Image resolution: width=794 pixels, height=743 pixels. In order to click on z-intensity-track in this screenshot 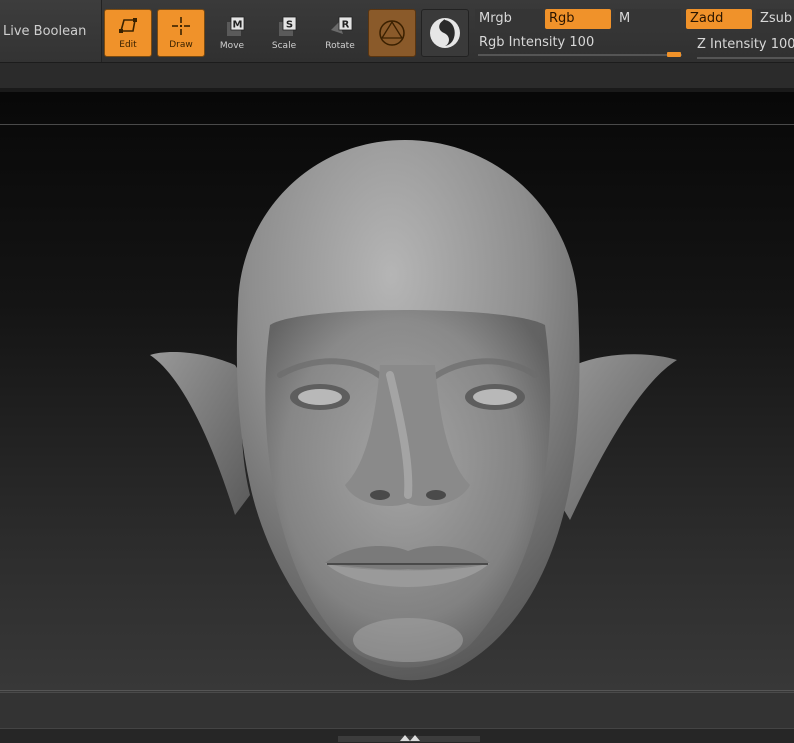, I will do `click(745, 58)`.